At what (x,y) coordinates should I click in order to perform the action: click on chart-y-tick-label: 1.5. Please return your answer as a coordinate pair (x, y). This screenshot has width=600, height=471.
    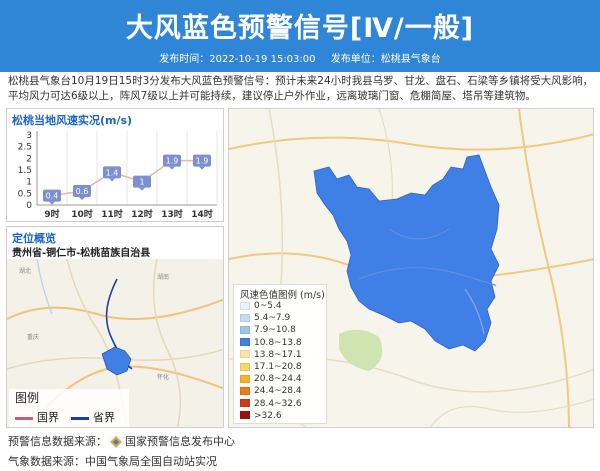
    Looking at the image, I should click on (25, 171).